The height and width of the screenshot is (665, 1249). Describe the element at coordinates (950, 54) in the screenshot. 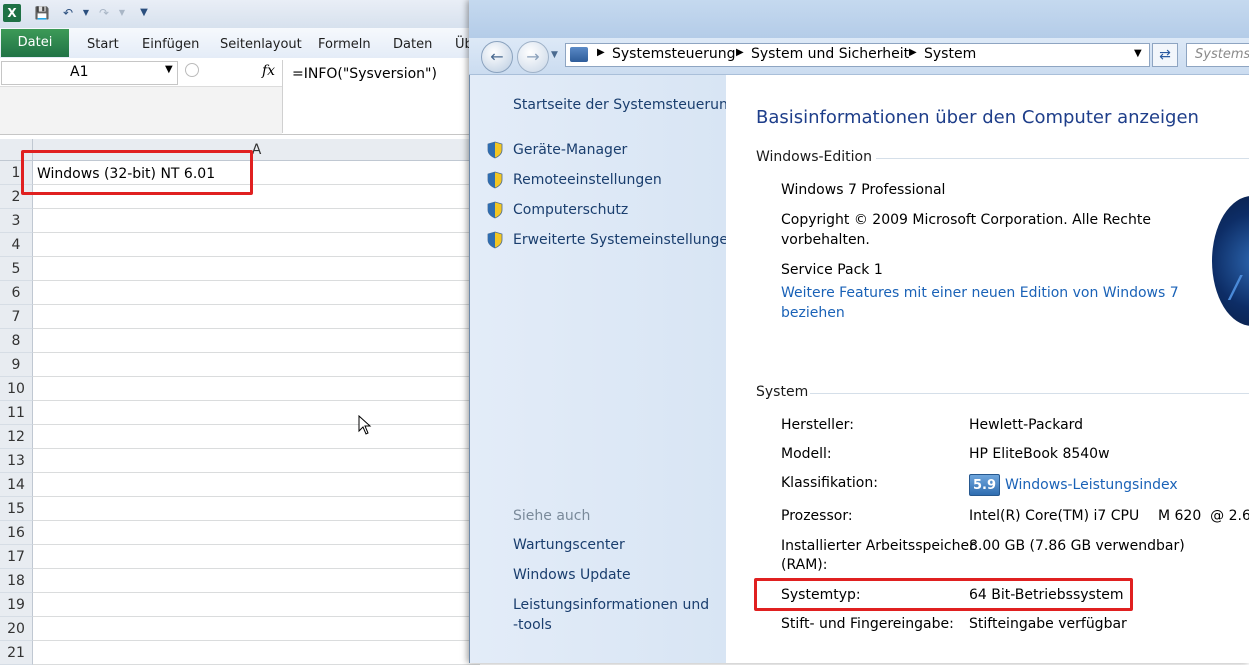

I see `breadcrumb-system: System` at that location.